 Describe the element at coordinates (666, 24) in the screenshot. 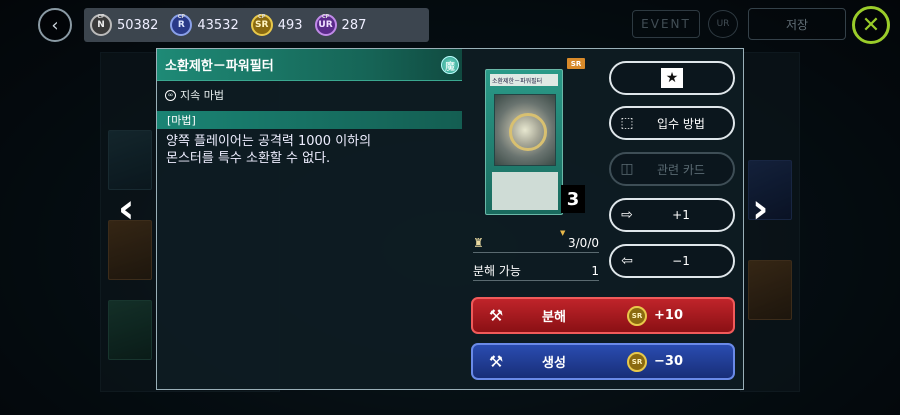

I see `event-button: EVENT` at that location.